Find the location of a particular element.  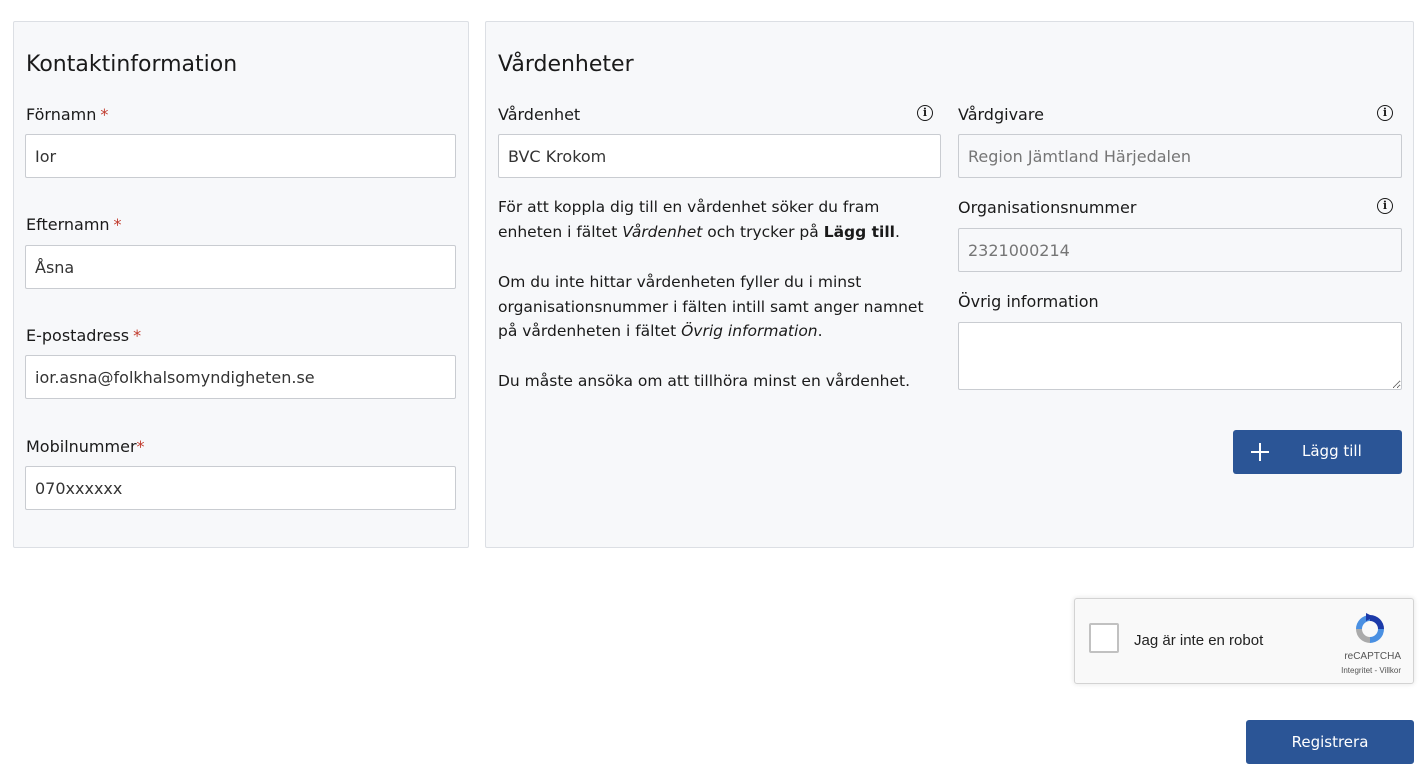

care-unit-search-input is located at coordinates (719, 156).